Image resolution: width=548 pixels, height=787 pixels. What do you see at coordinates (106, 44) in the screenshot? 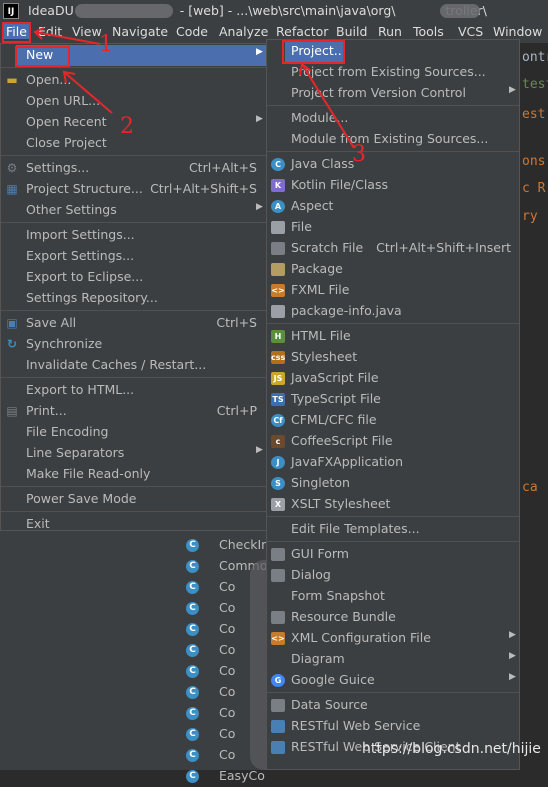
I see `annotation-number: 1` at bounding box center [106, 44].